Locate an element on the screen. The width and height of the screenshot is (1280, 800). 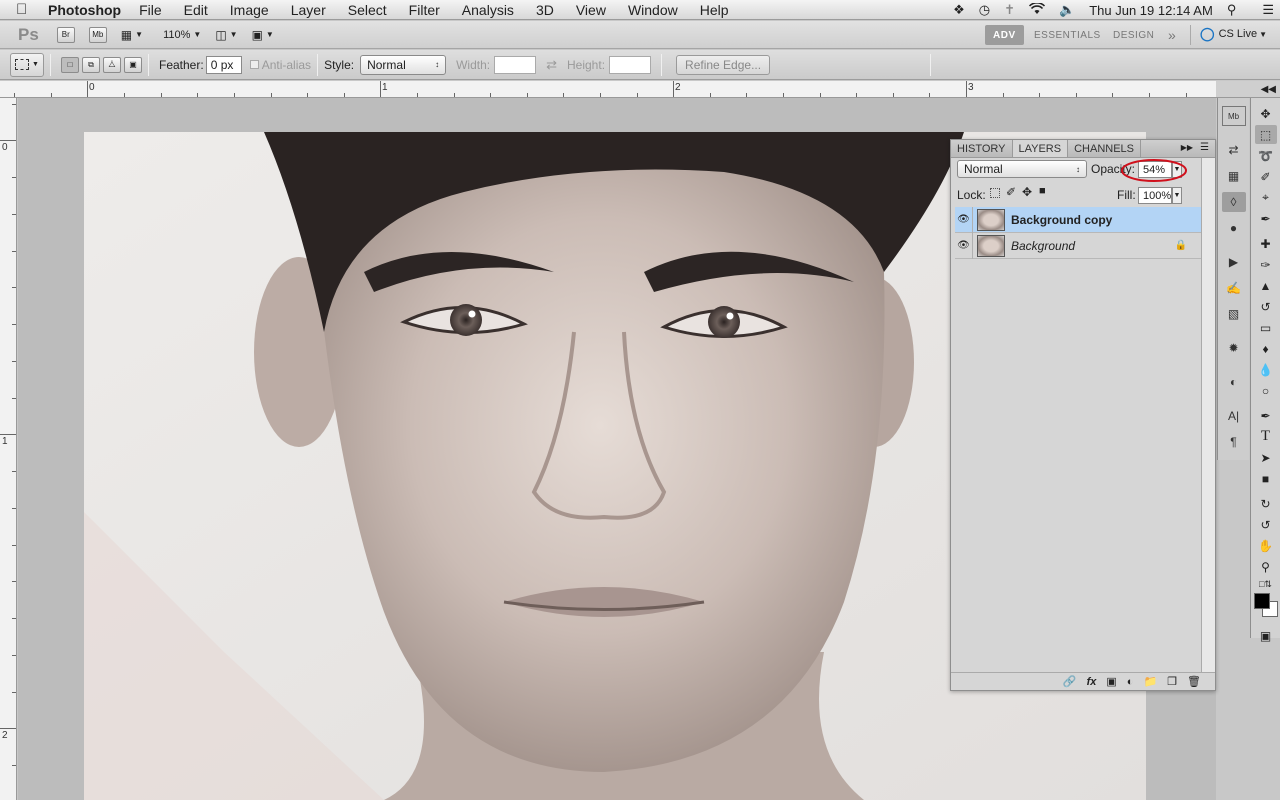
3d-orbit-tool-icon: ↺ is located at coordinates (1266, 524).